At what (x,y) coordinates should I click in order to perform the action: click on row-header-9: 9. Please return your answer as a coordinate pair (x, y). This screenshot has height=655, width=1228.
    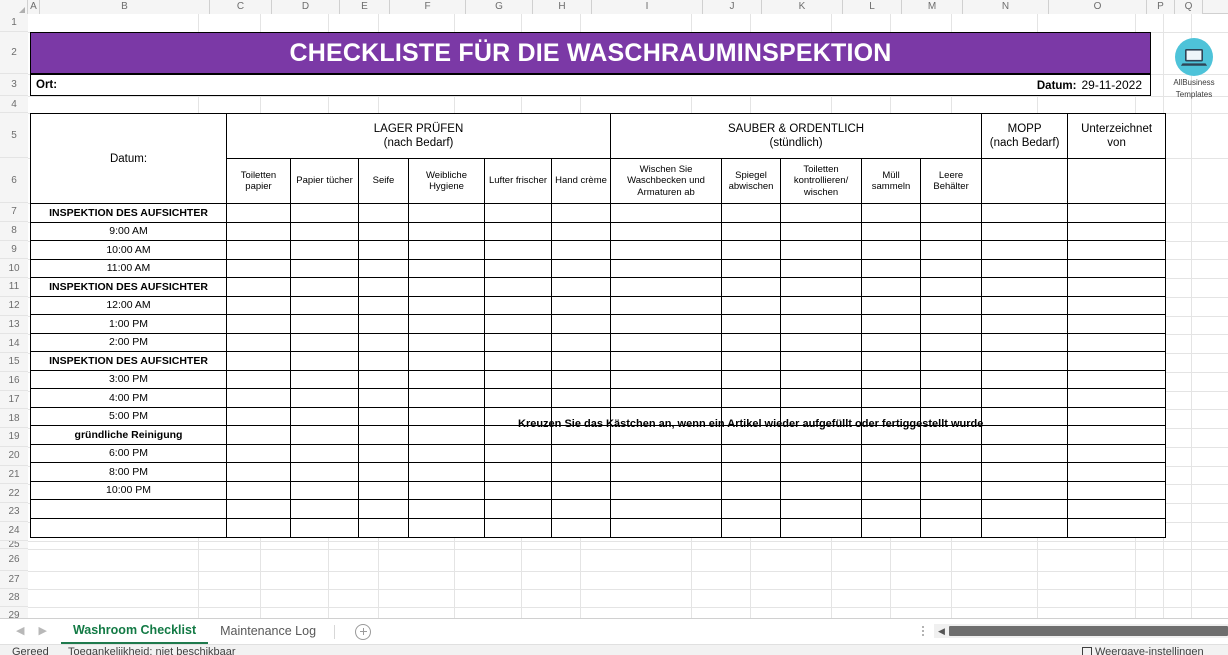
    Looking at the image, I should click on (14, 249).